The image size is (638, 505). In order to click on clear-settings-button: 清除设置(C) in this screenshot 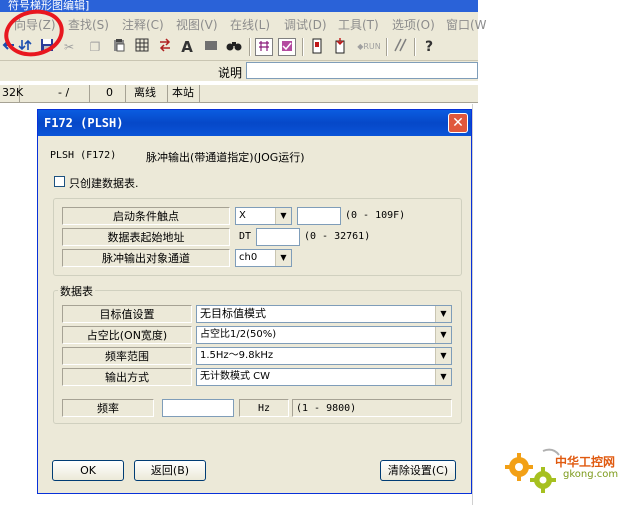, I will do `click(418, 470)`.